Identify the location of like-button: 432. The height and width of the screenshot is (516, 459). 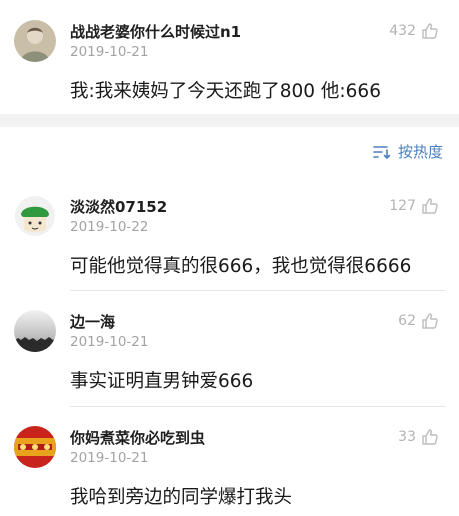
(414, 31).